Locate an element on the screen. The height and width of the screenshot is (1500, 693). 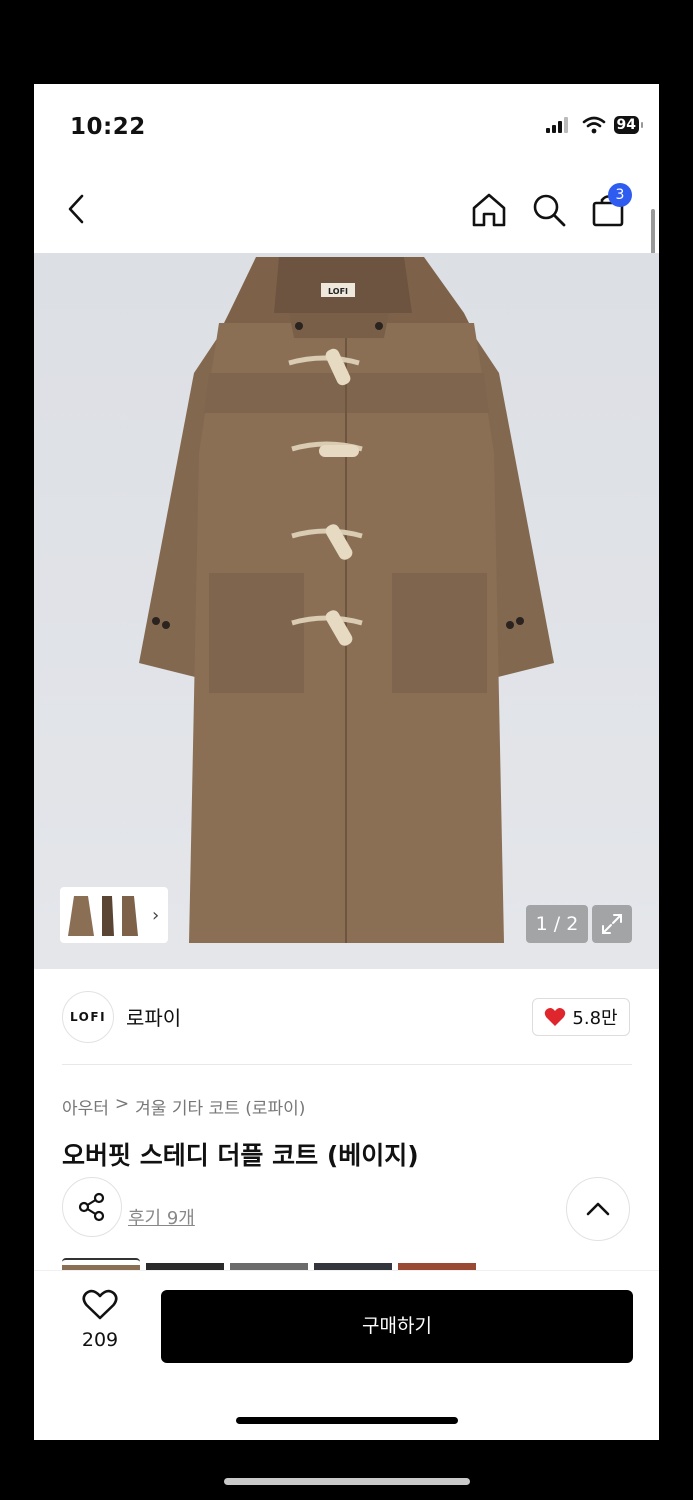
back-icon is located at coordinates (77, 209).